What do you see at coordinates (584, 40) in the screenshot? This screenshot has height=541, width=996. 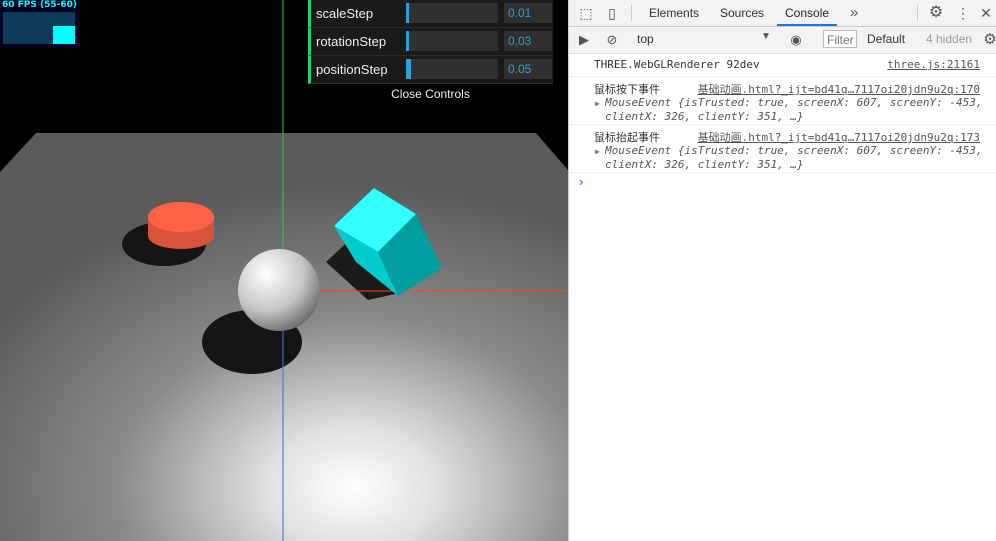 I see `toggle-sidebar-icon: ▶` at bounding box center [584, 40].